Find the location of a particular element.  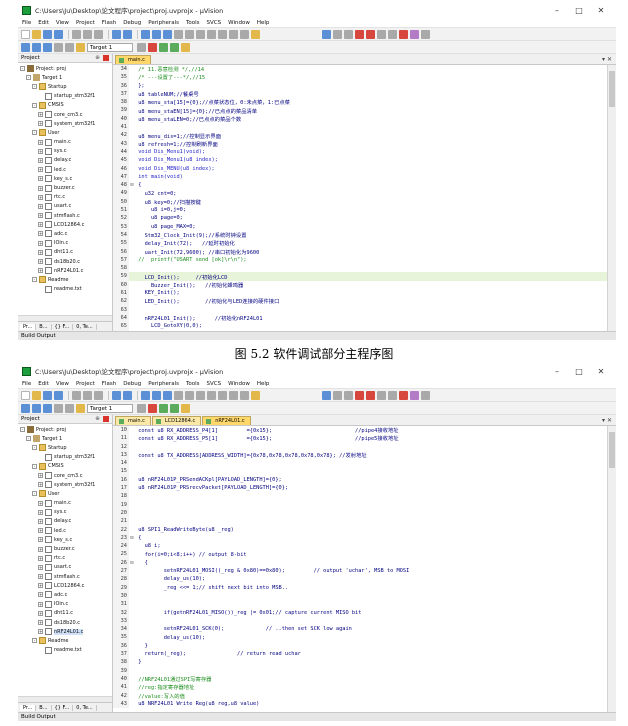

tree-item: readme.txt is located at coordinates (66, 289).